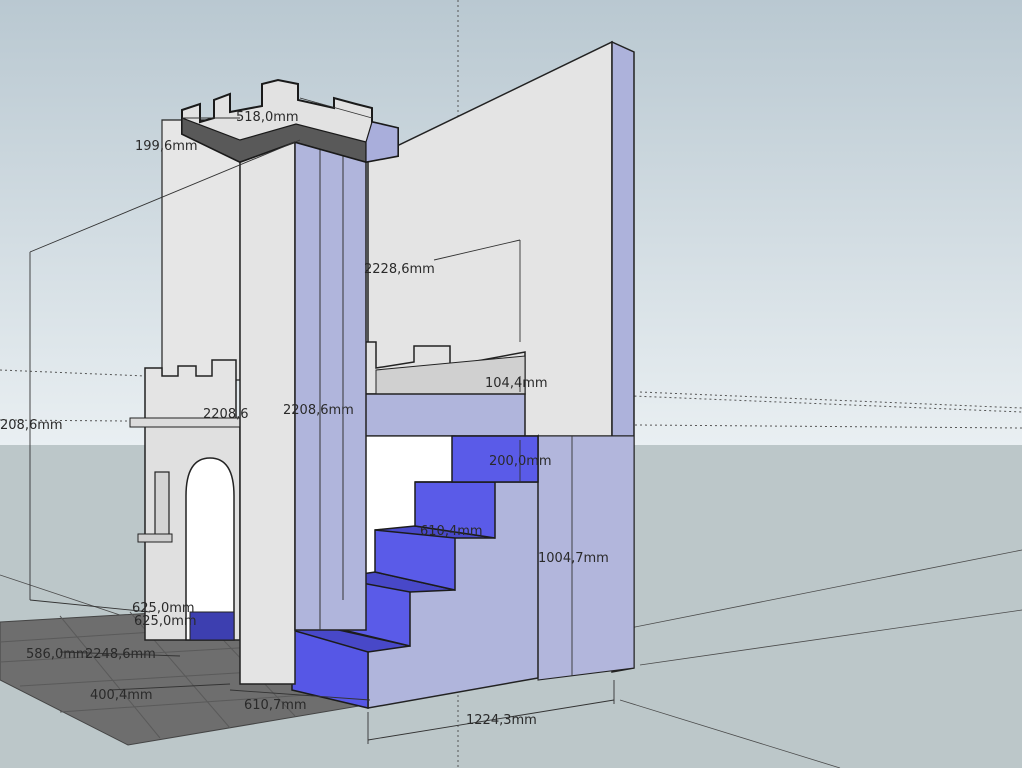 This screenshot has height=768, width=1022. Describe the element at coordinates (573, 558) in the screenshot. I see `dim-platform-height: 1004,7mm` at that location.